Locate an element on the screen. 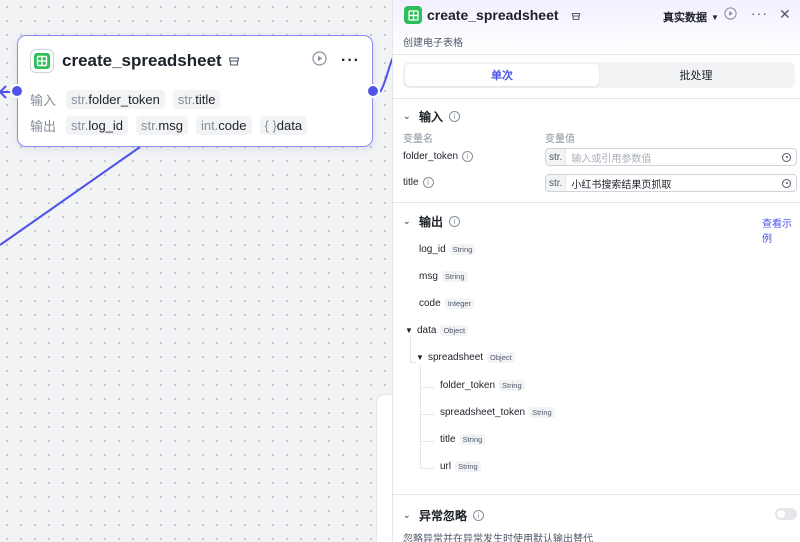  output-section-title: 输出 is located at coordinates (431, 222).